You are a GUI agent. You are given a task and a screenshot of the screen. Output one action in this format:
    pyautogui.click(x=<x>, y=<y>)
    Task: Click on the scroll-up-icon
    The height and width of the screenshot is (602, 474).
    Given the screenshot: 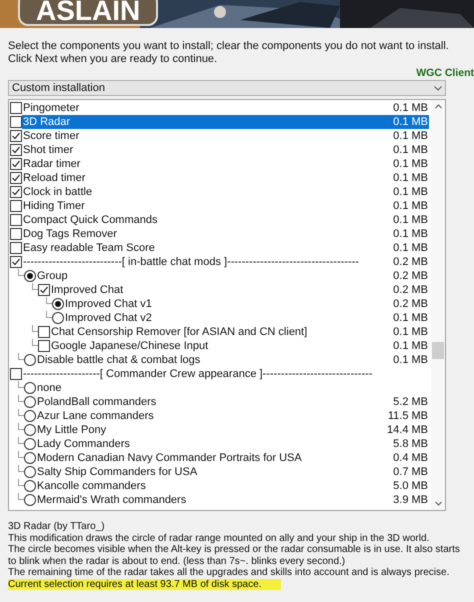 What is the action you would take?
    pyautogui.click(x=438, y=106)
    